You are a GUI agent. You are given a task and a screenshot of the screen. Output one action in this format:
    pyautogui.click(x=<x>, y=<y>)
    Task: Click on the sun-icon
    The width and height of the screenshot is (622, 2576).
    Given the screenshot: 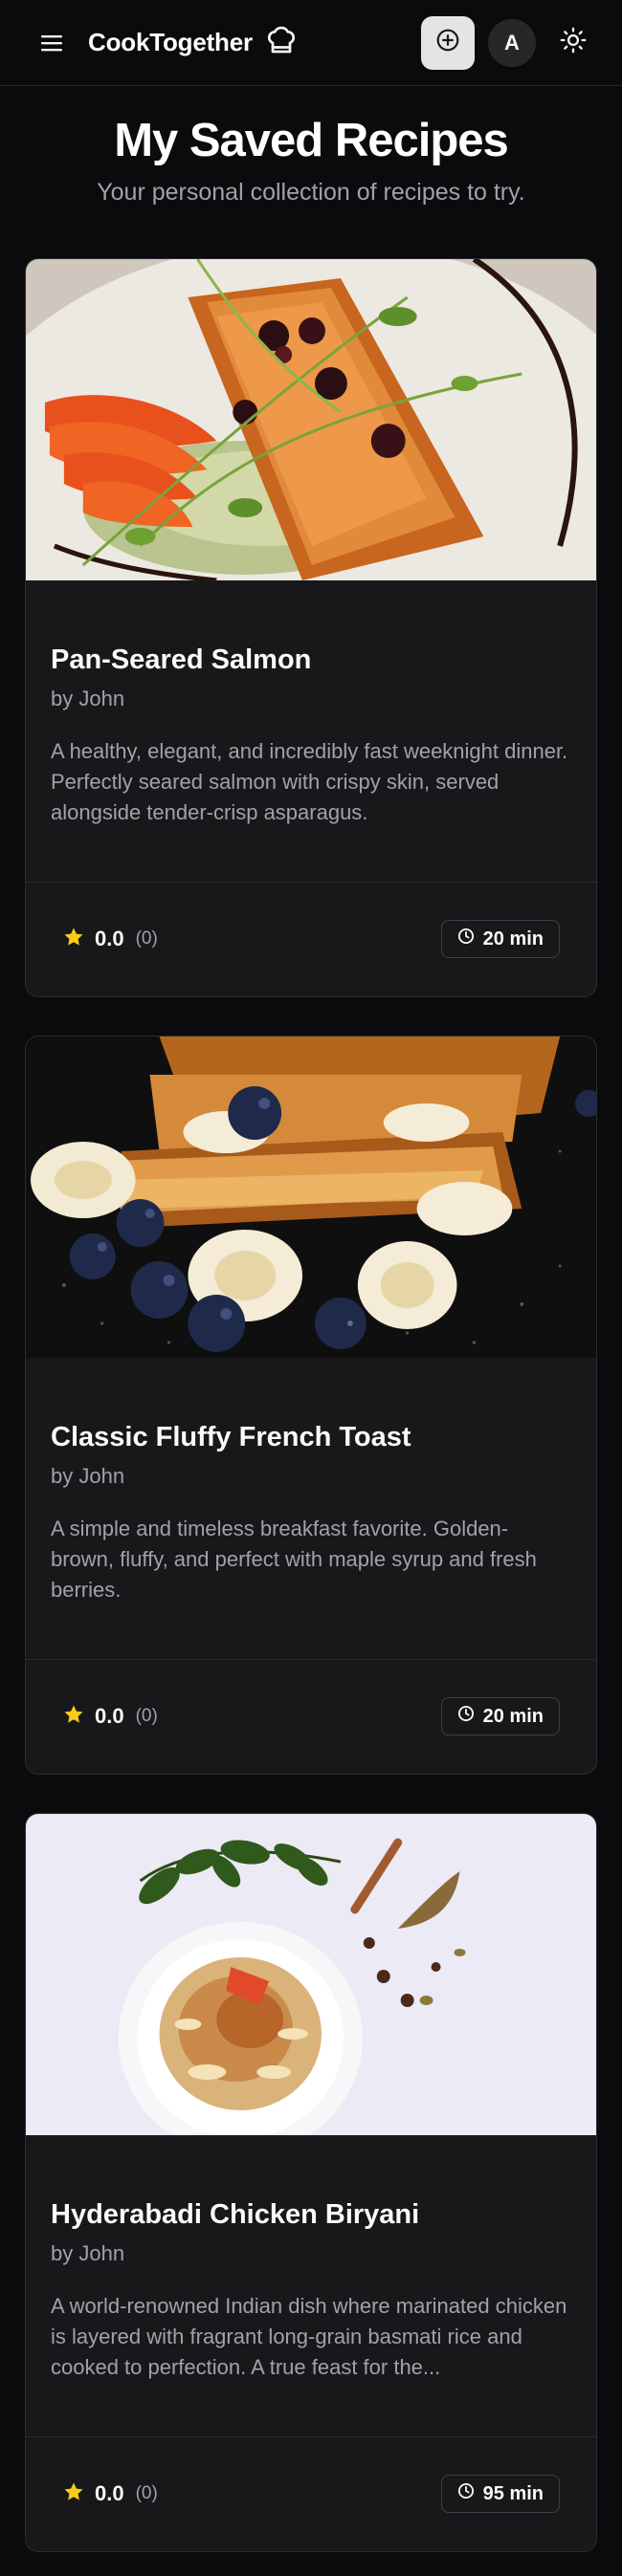 What is the action you would take?
    pyautogui.click(x=573, y=42)
    